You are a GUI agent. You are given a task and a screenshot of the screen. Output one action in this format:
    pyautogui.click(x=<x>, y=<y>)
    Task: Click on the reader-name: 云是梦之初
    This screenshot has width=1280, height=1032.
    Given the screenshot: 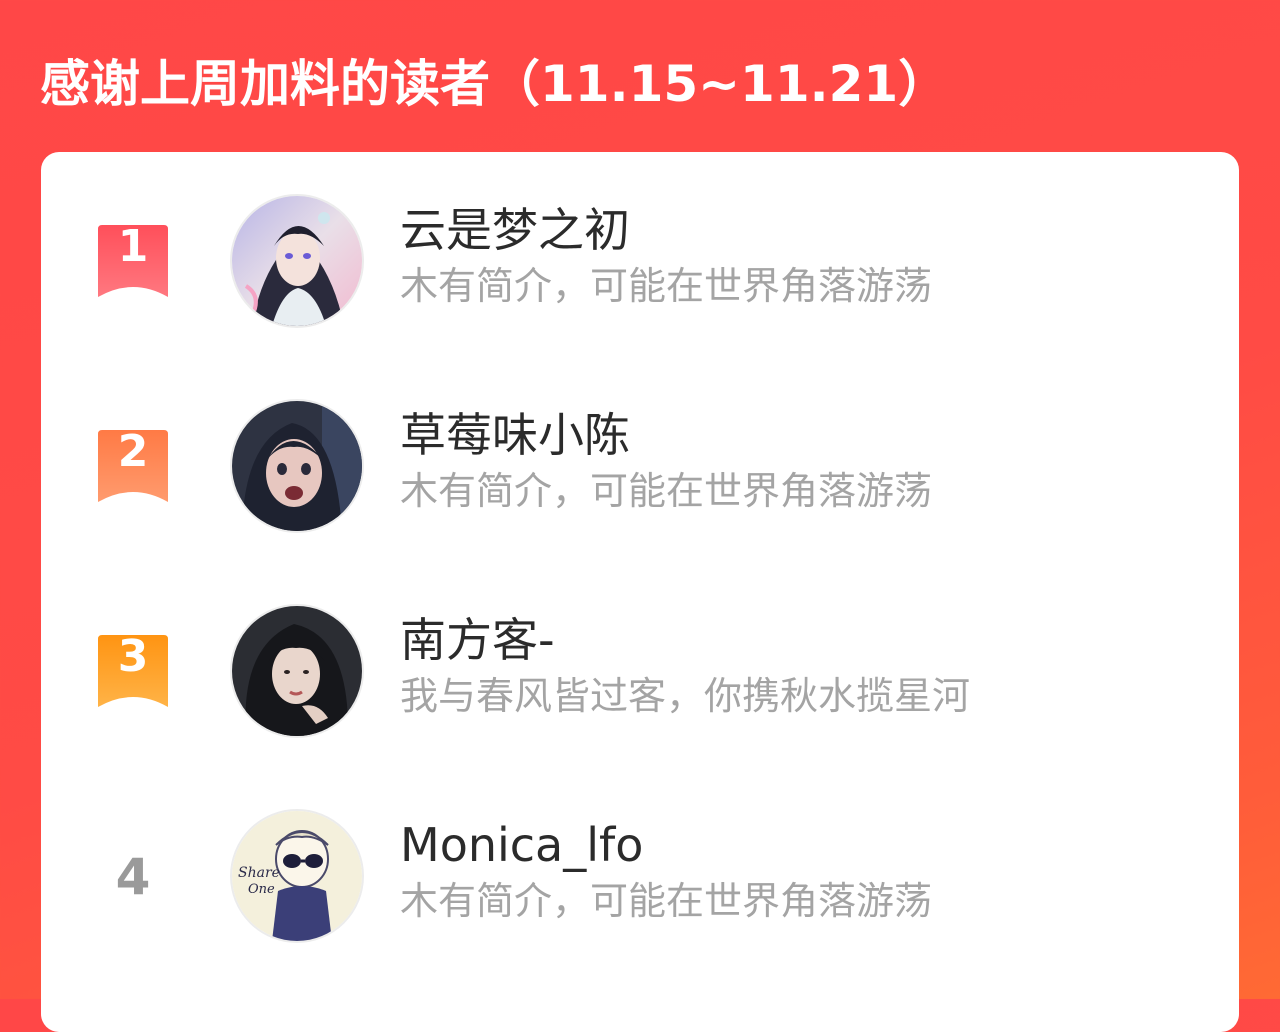 What is the action you would take?
    pyautogui.click(x=515, y=230)
    